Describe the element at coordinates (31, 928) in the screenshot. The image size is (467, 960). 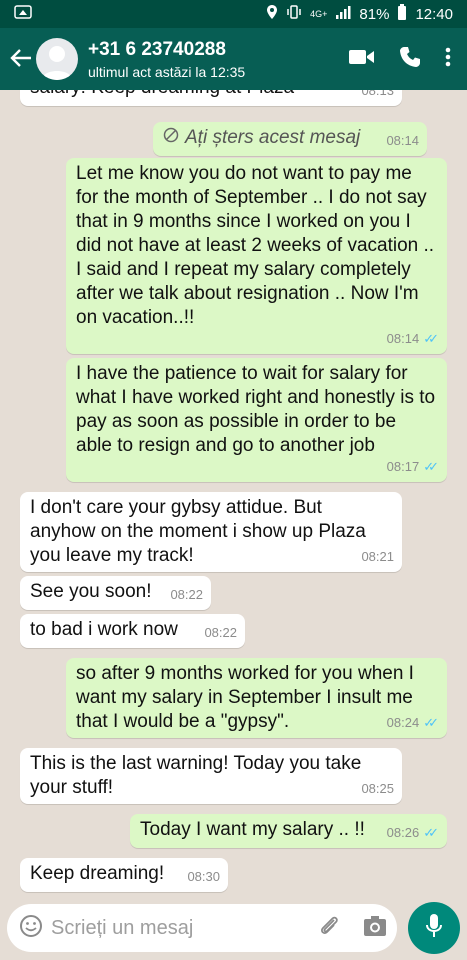
I see `emoji-icon` at that location.